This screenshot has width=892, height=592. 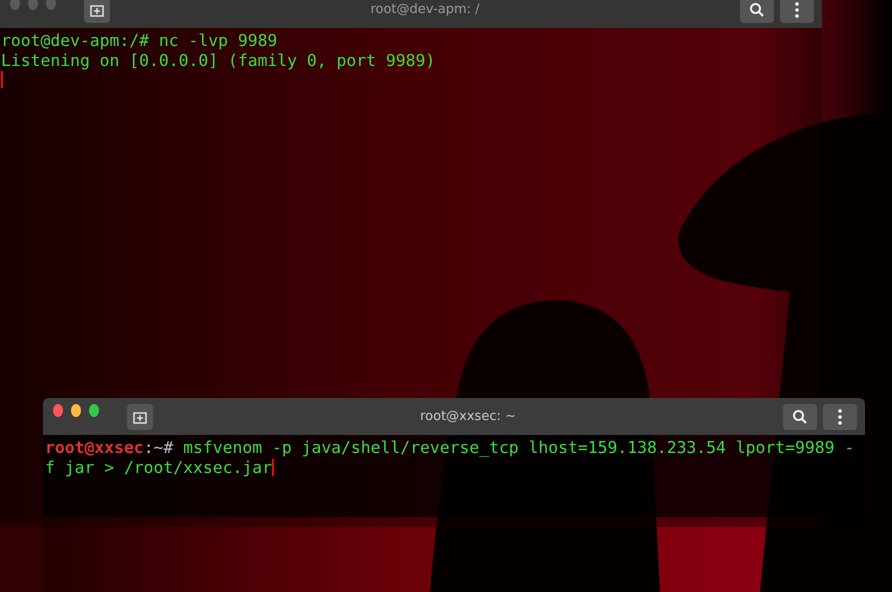 I want to click on close-button, so click(x=58, y=410).